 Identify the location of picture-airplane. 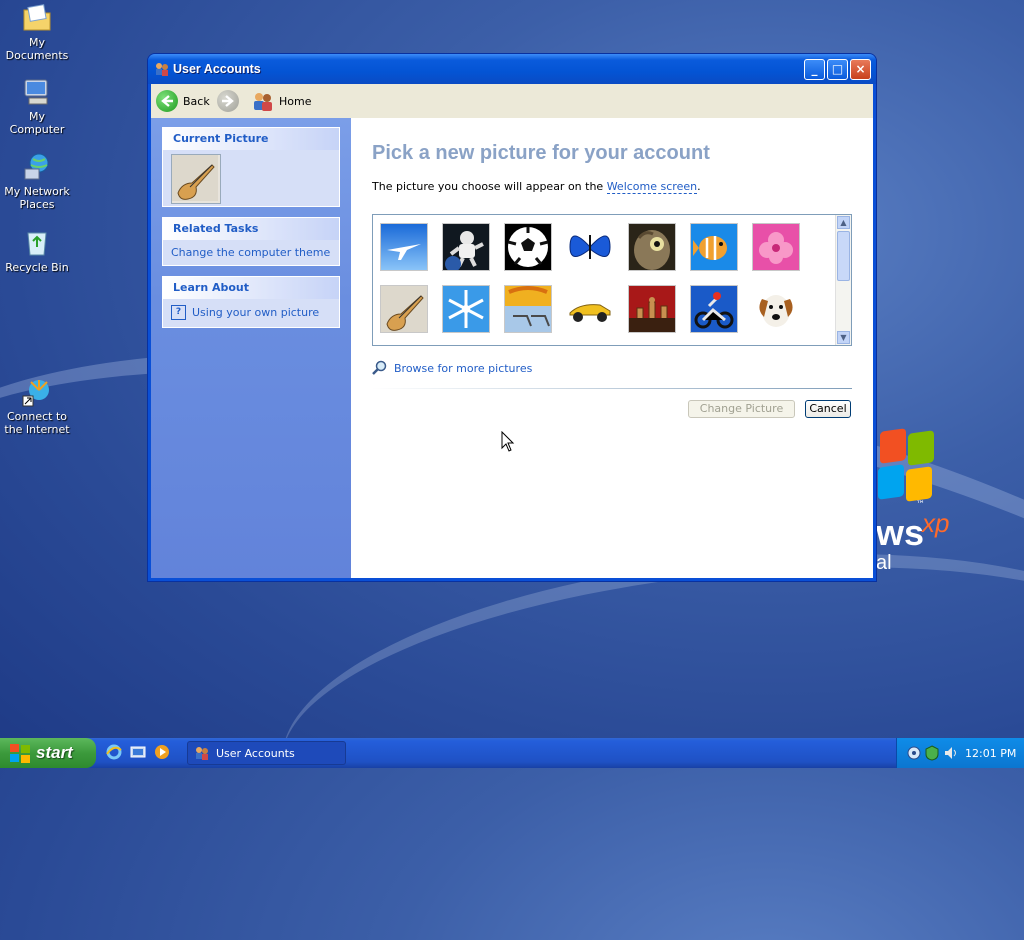
(404, 247).